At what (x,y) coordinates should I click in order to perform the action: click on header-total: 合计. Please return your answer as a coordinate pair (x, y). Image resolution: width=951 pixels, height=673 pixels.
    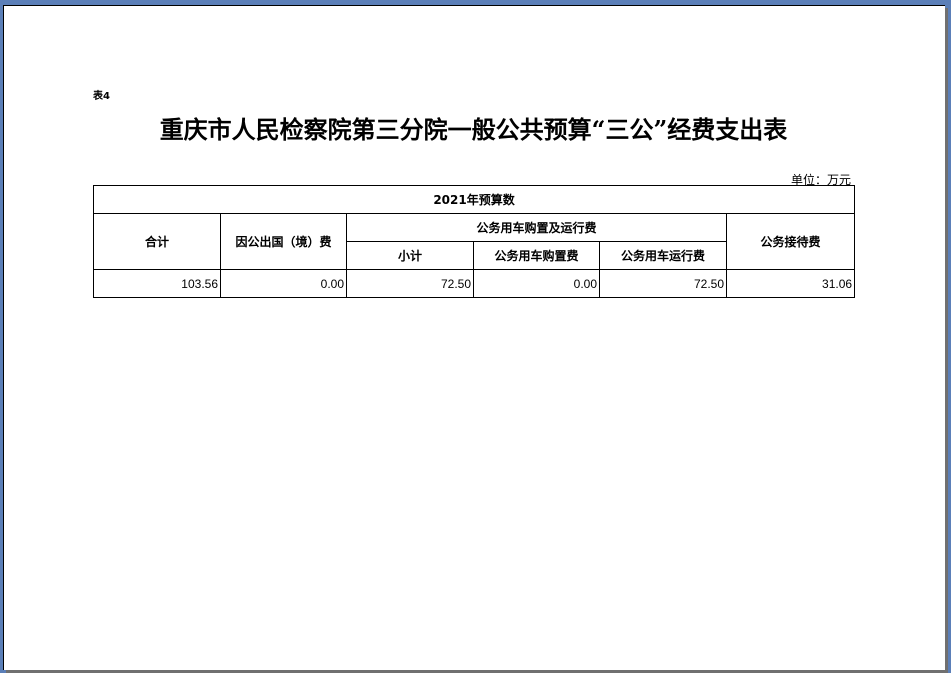
    Looking at the image, I should click on (157, 241).